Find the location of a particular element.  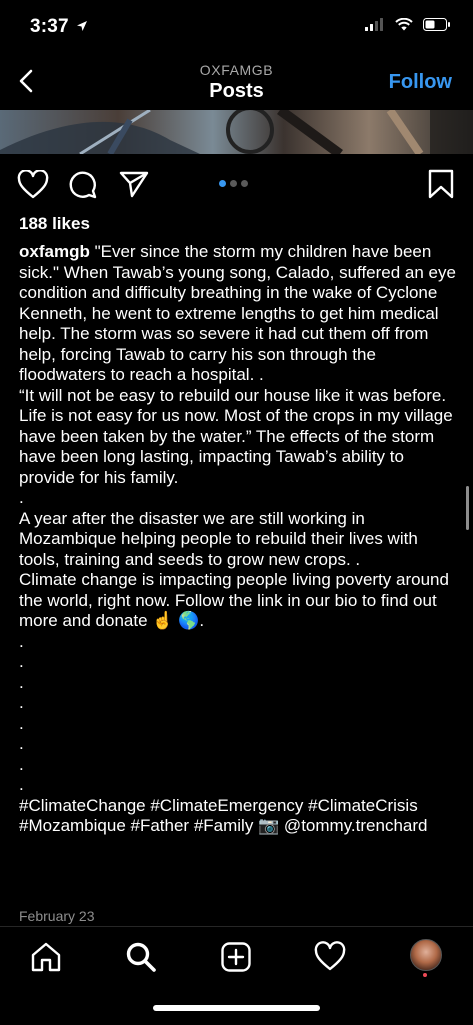

notification-dot is located at coordinates (425, 975).